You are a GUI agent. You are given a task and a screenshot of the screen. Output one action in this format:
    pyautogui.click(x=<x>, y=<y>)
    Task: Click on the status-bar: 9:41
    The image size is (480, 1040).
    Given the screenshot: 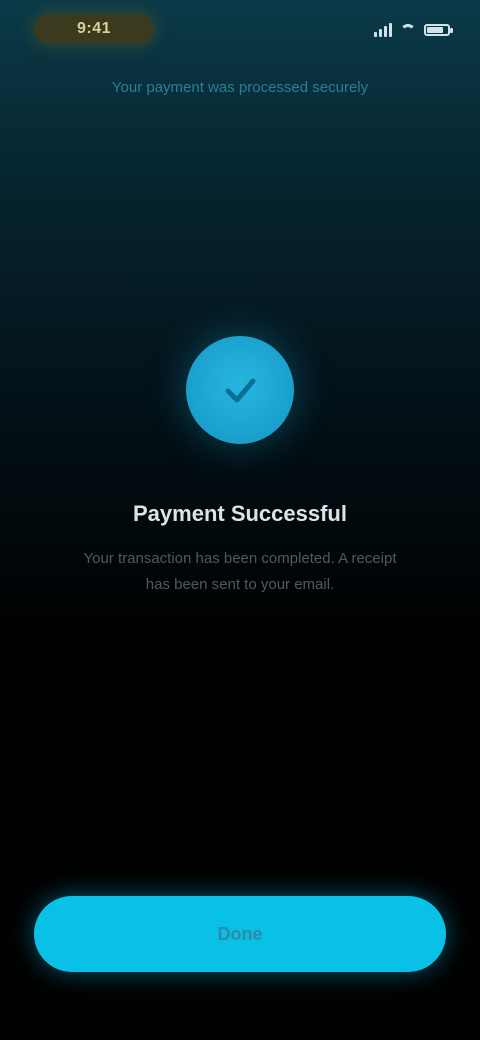 What is the action you would take?
    pyautogui.click(x=240, y=30)
    